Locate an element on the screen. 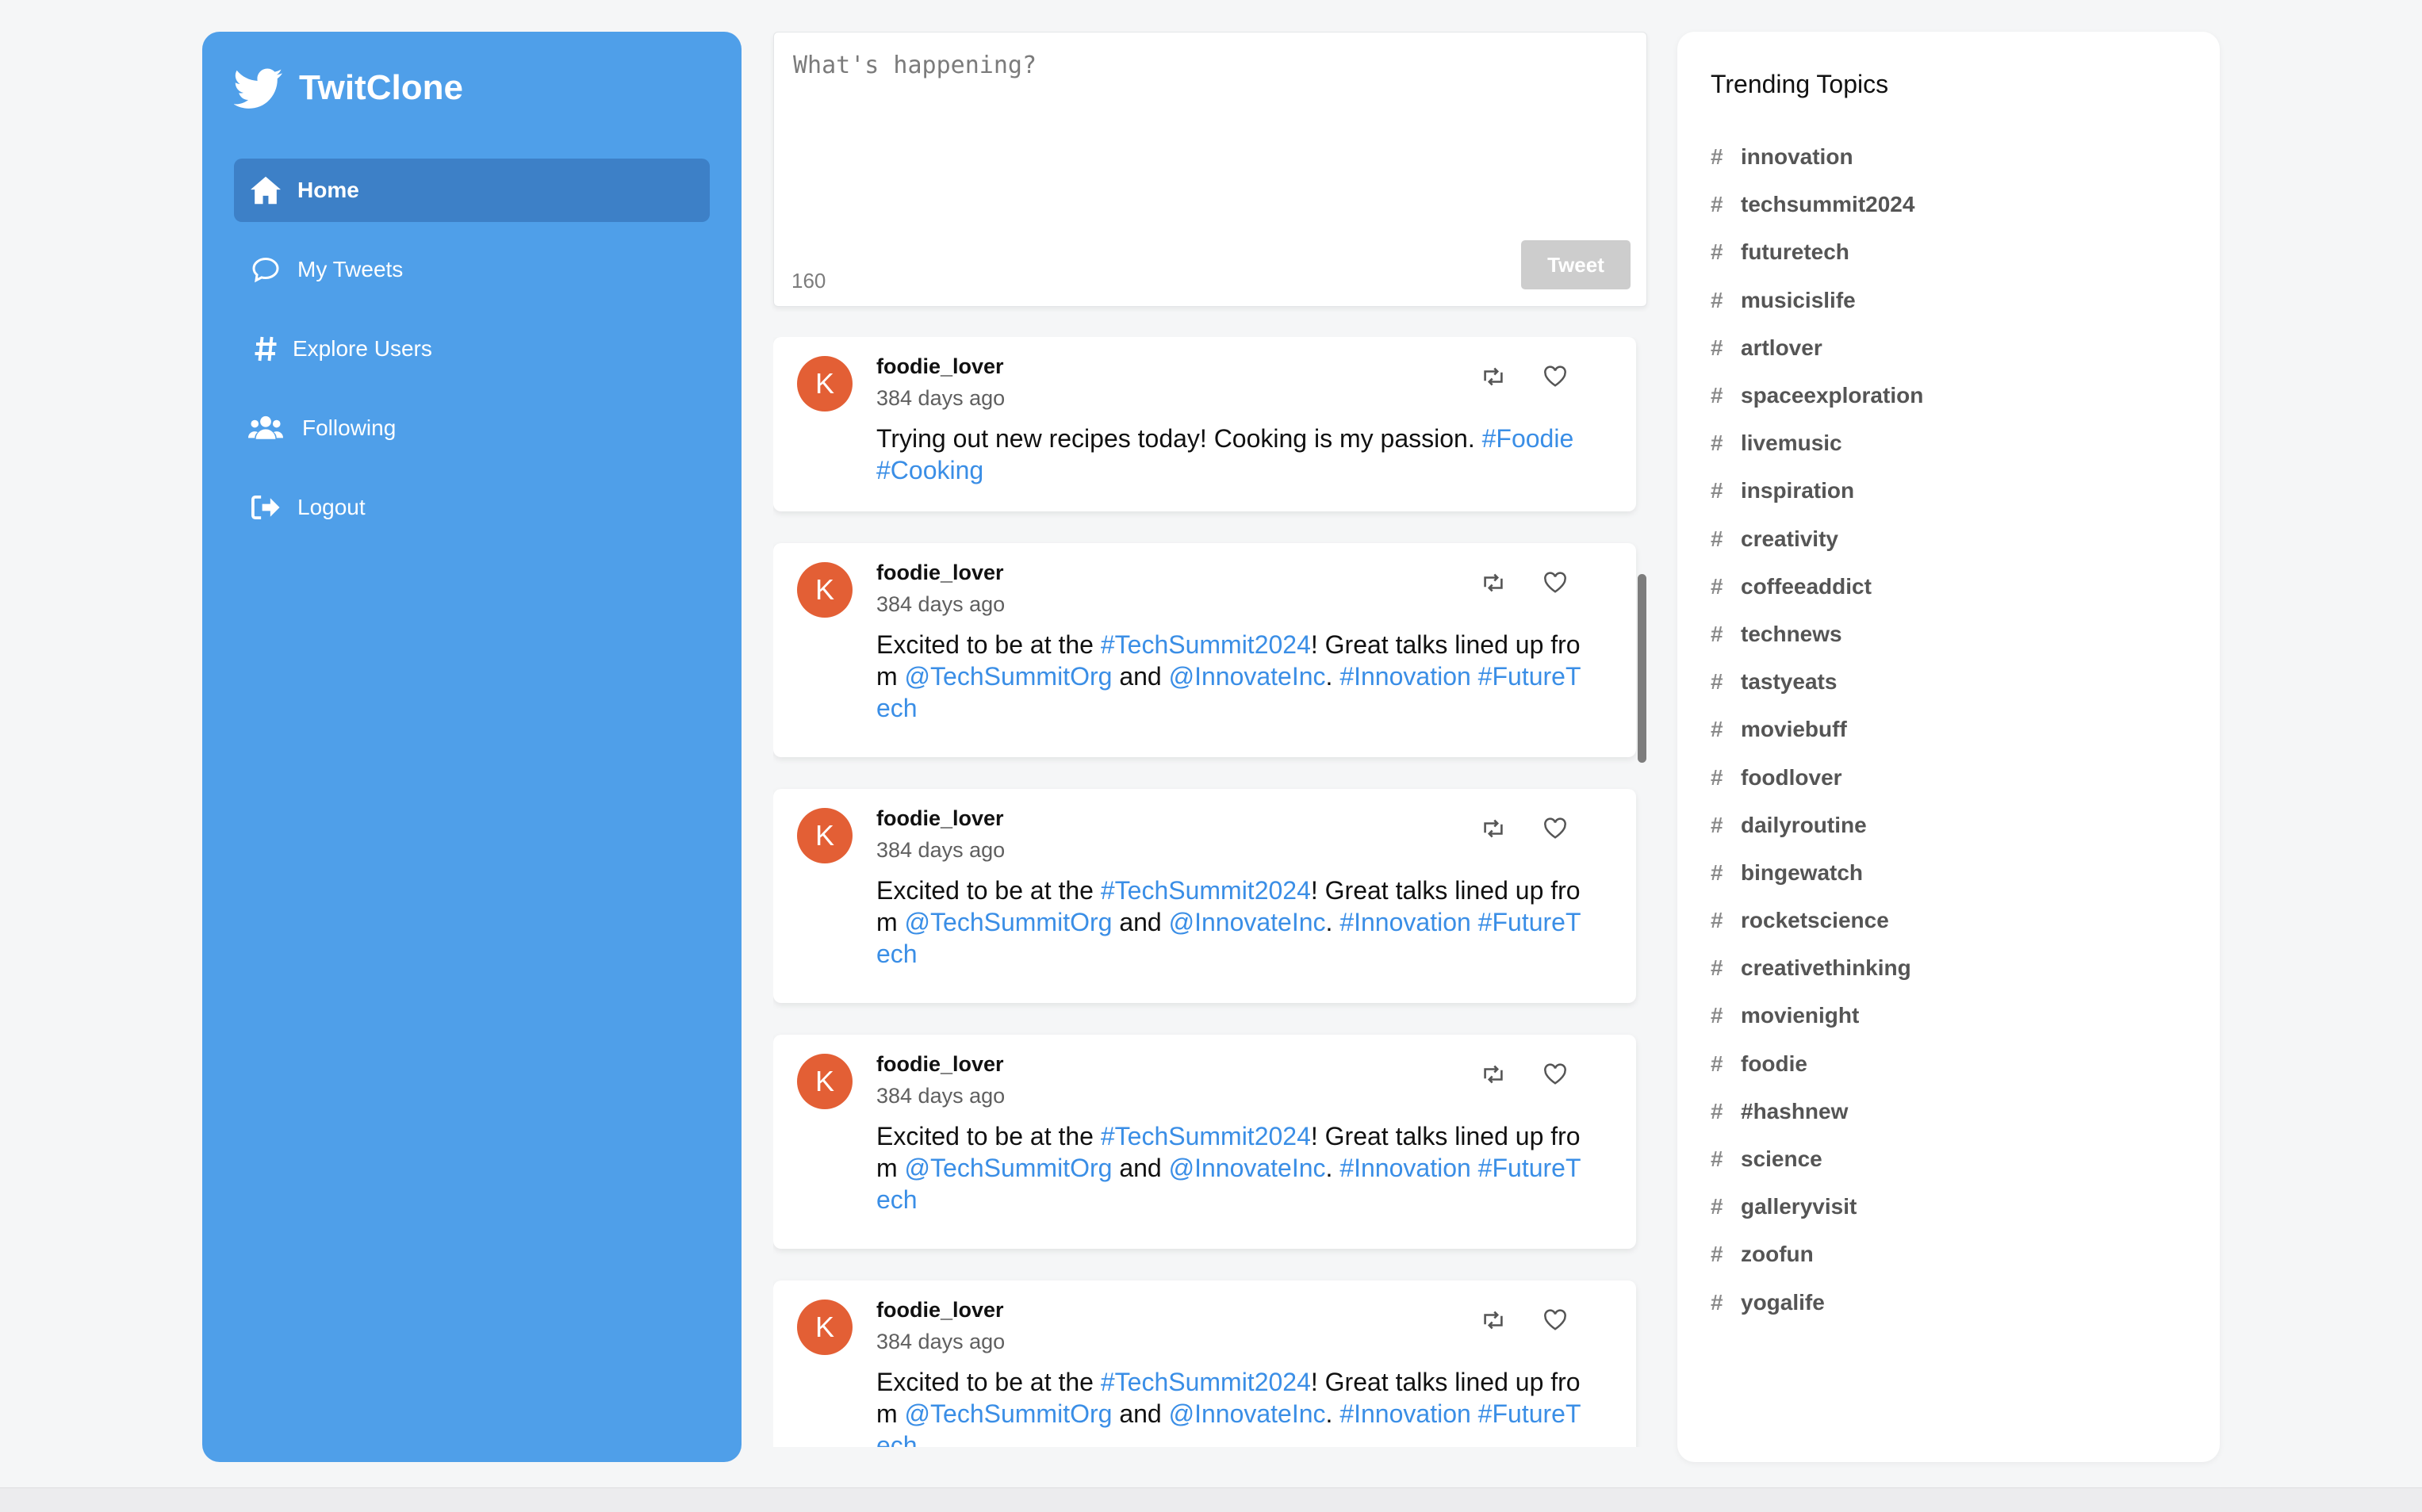 The image size is (2422, 1512). trending-item: # futuretech is located at coordinates (1817, 252).